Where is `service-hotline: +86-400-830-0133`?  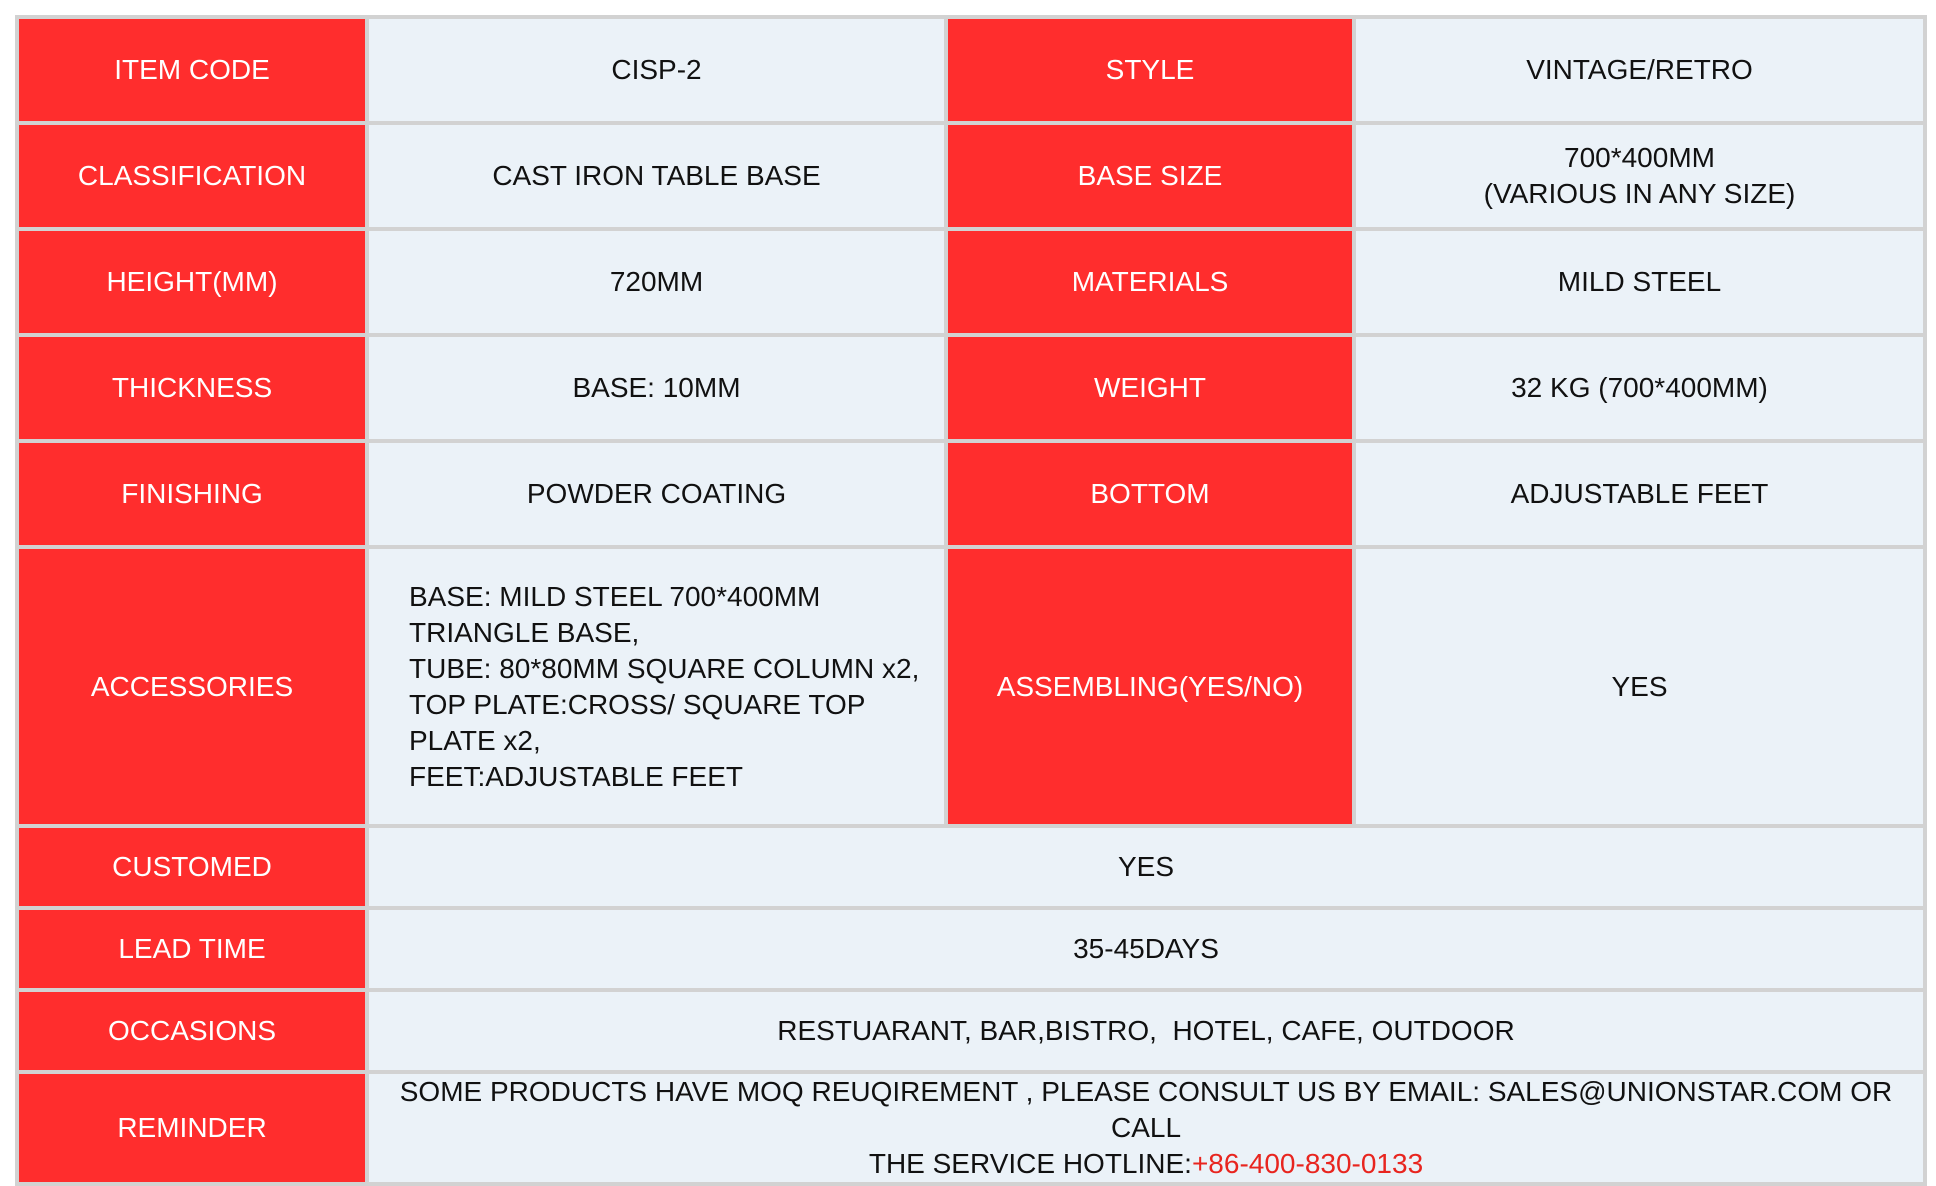
service-hotline: +86-400-830-0133 is located at coordinates (1307, 1163).